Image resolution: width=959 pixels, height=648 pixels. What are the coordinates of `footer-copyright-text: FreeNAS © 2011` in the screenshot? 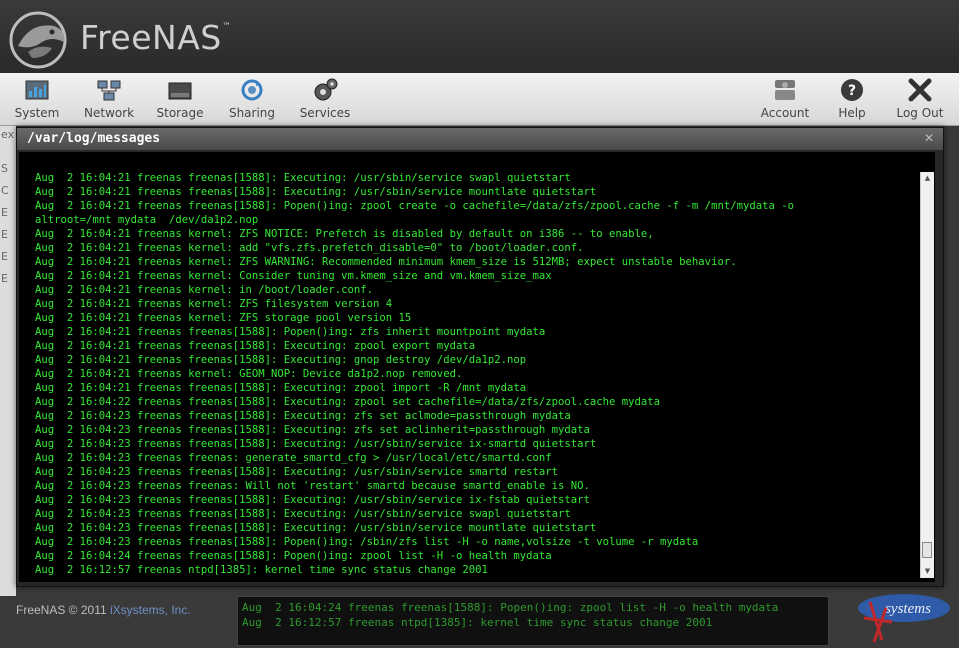 It's located at (63, 610).